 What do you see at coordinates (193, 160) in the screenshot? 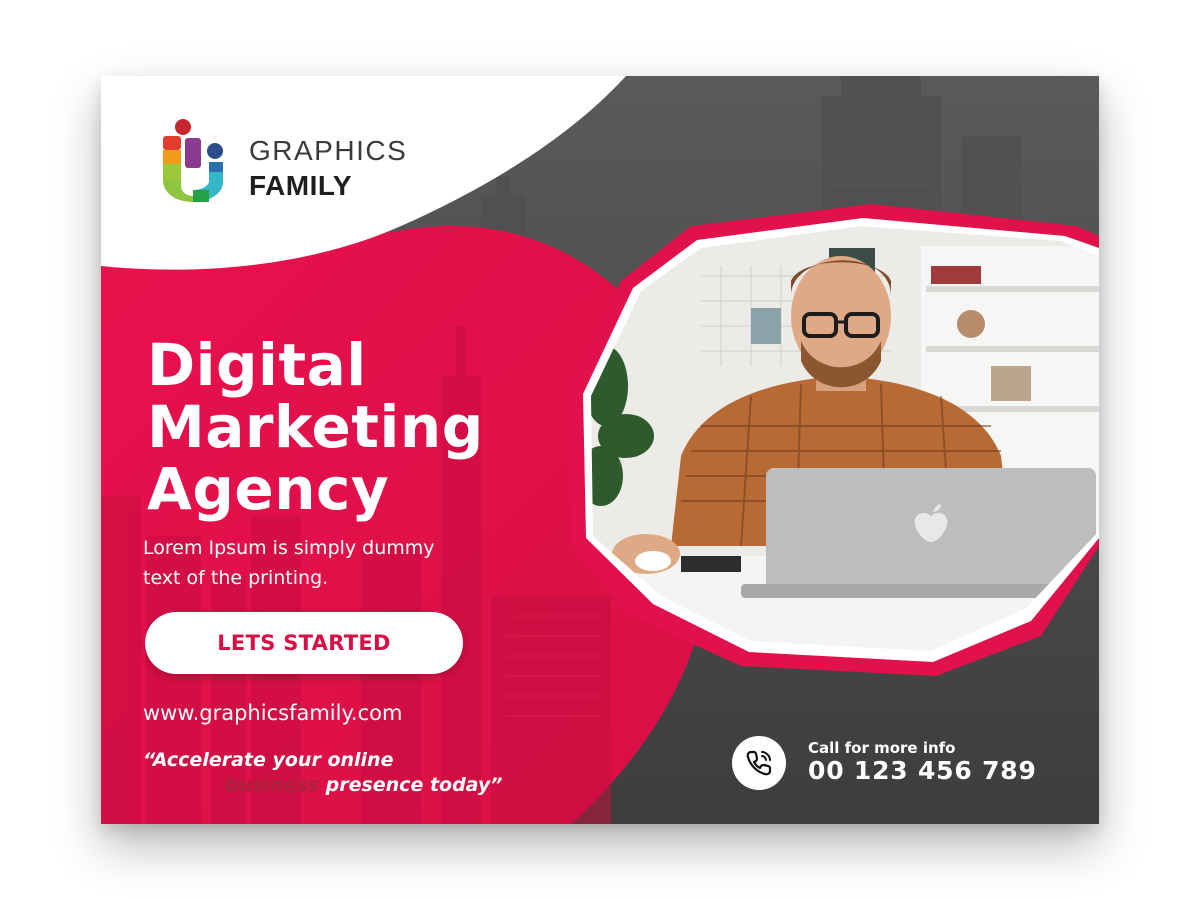
I see `graphics-family-logo-icon` at bounding box center [193, 160].